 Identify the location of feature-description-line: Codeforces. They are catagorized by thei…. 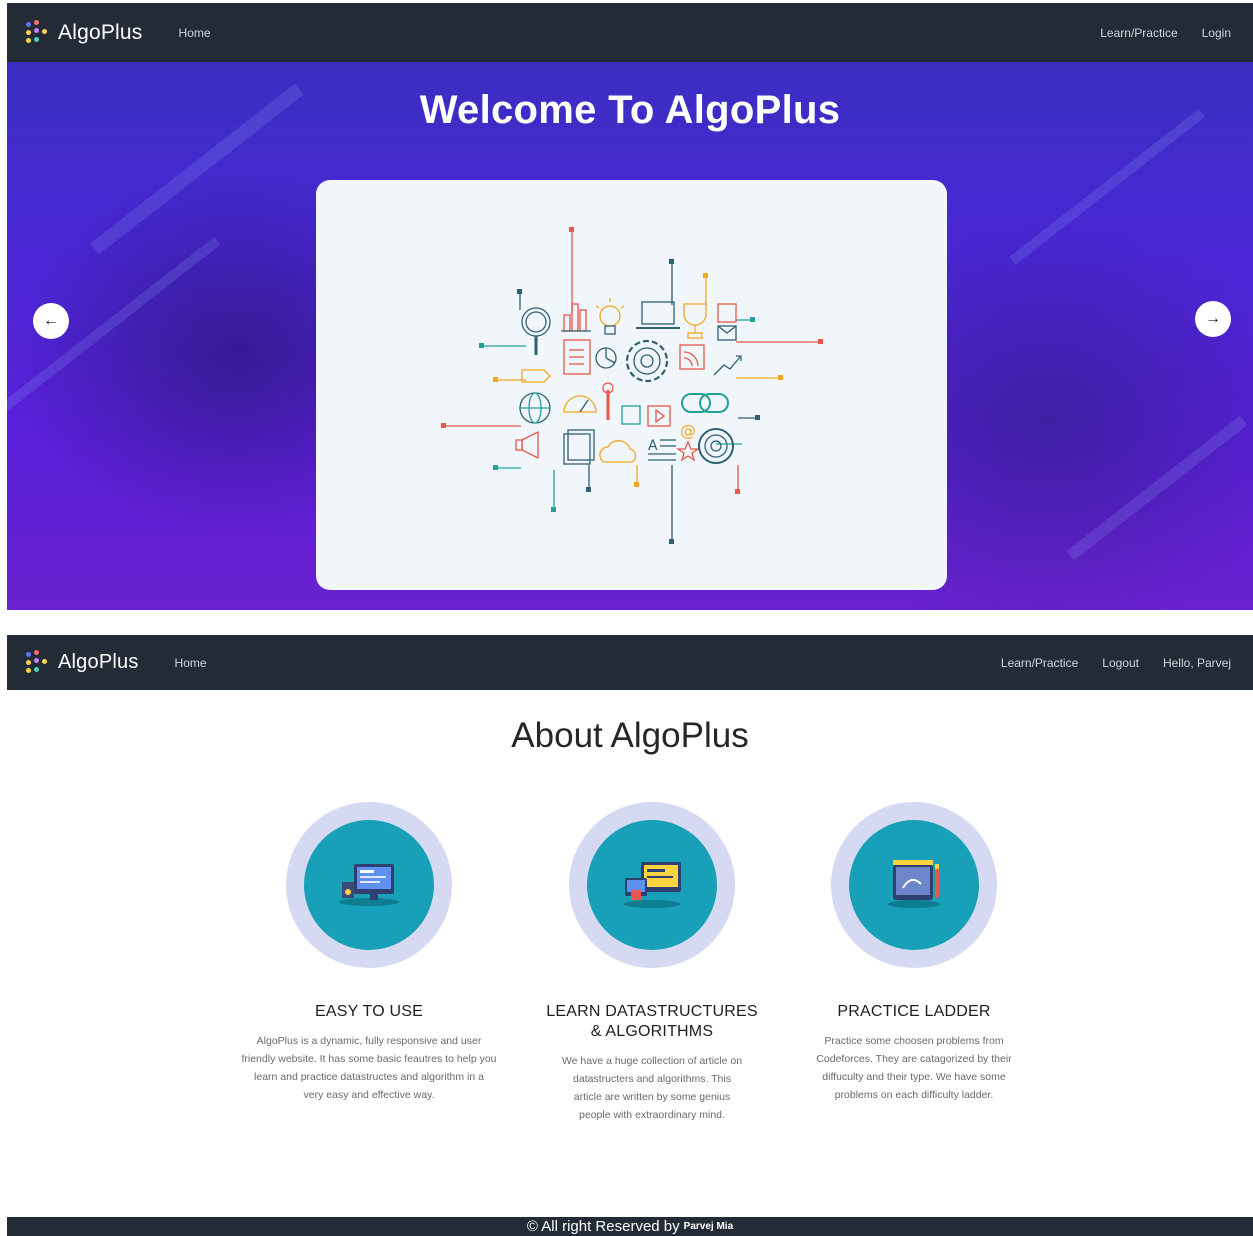
(914, 1059).